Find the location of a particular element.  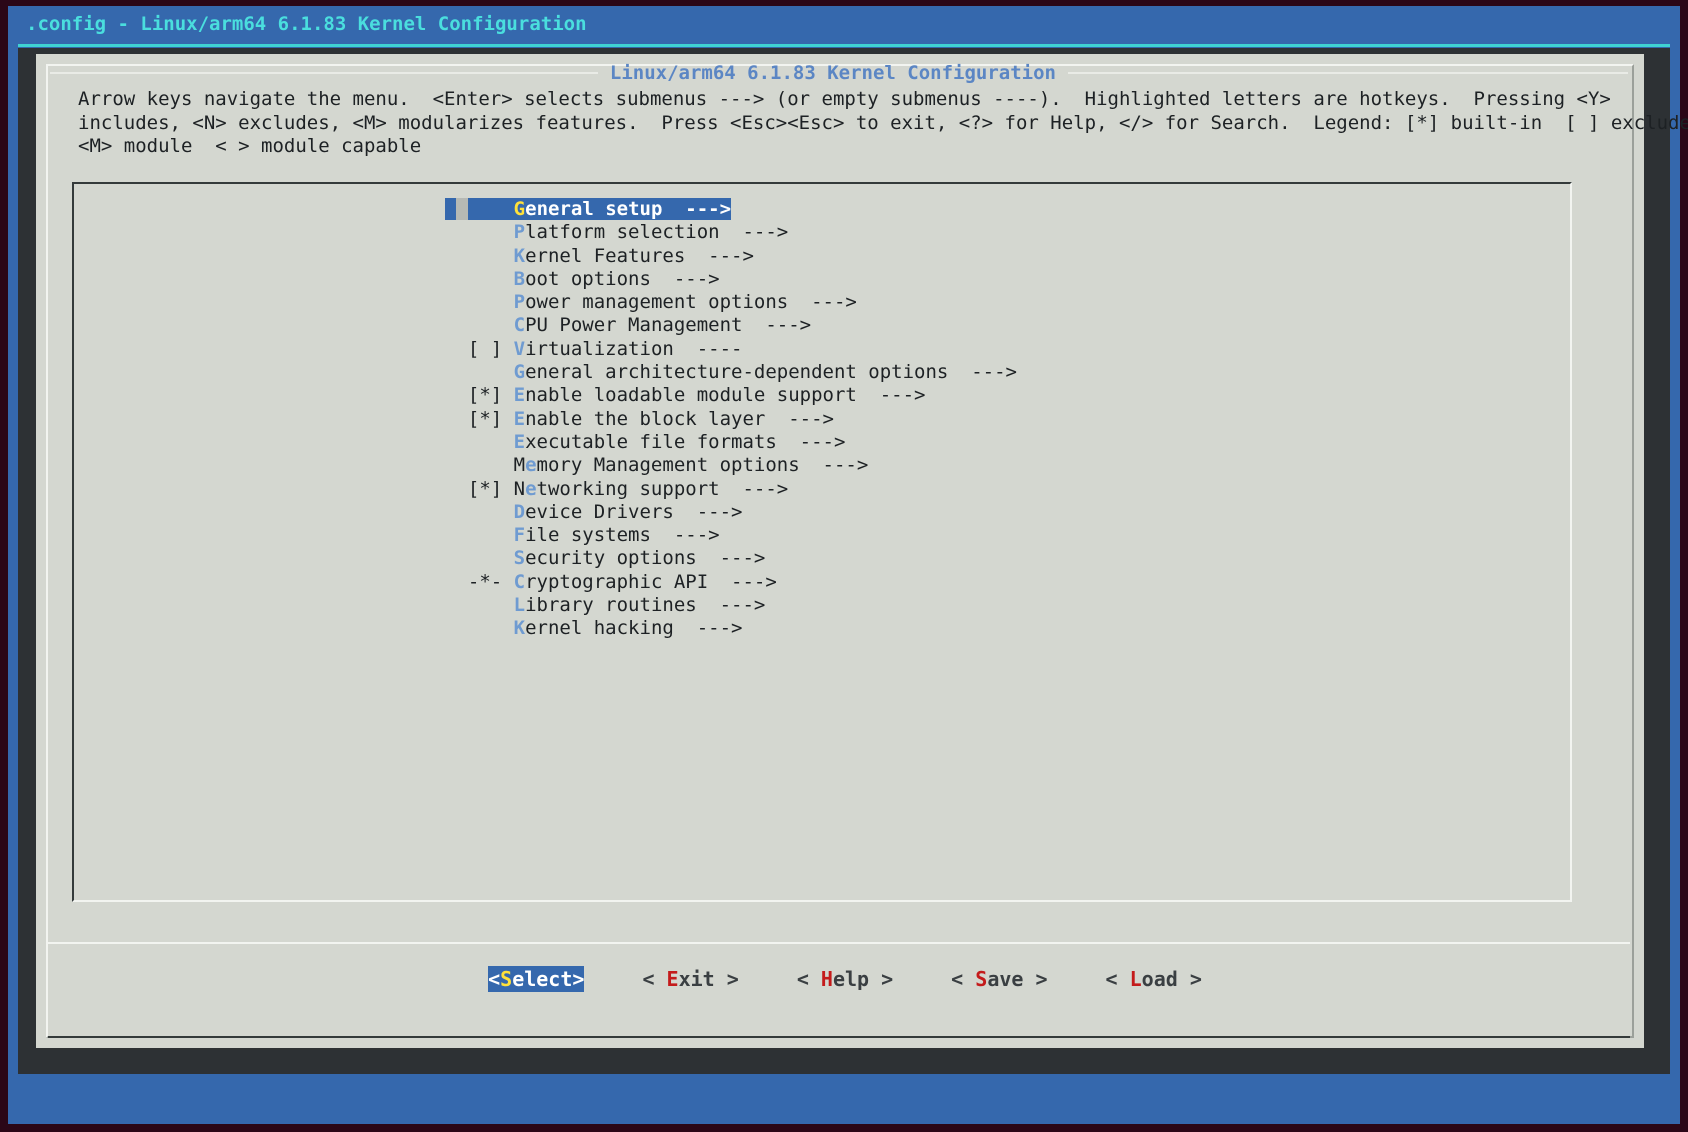

button-hotkey: S is located at coordinates (981, 979).